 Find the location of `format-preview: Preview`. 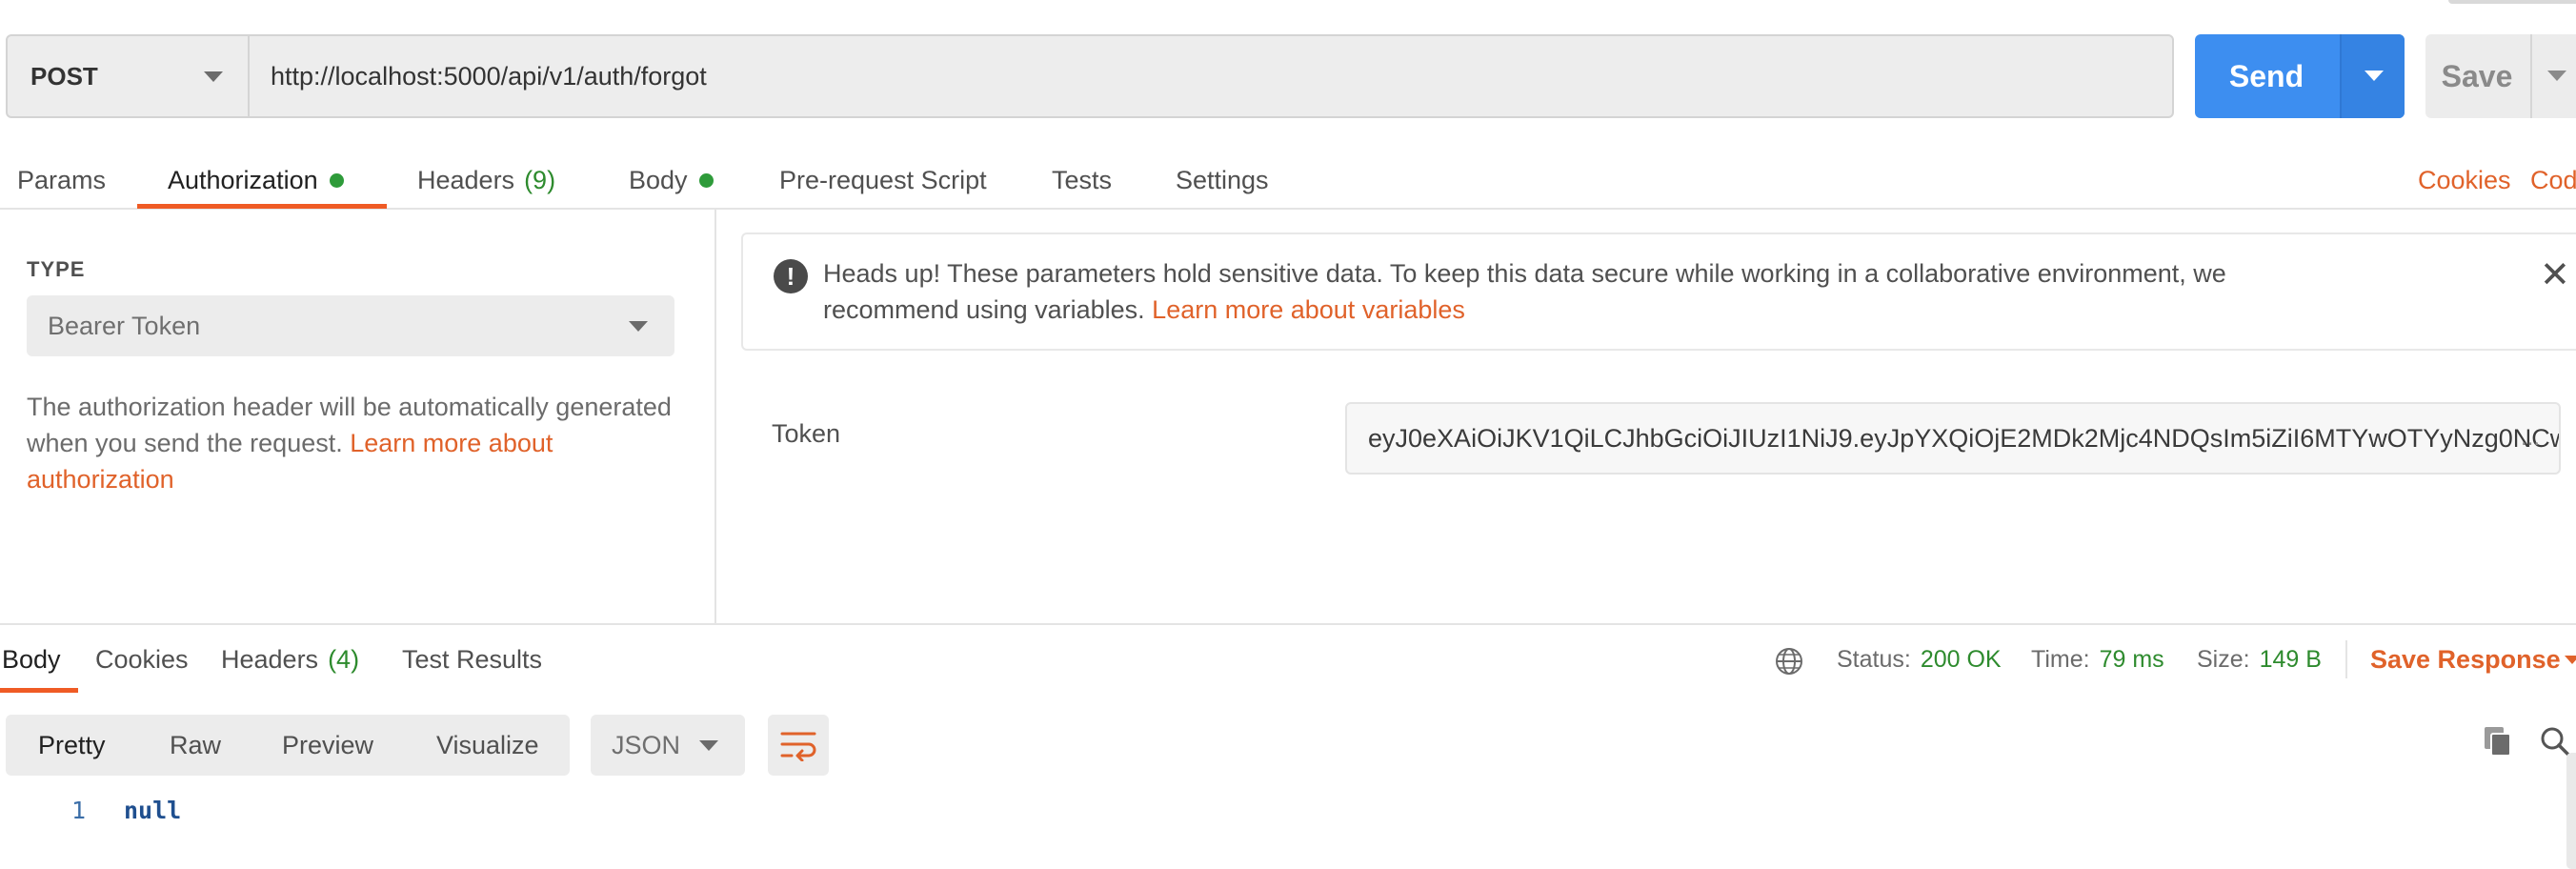

format-preview: Preview is located at coordinates (327, 746).